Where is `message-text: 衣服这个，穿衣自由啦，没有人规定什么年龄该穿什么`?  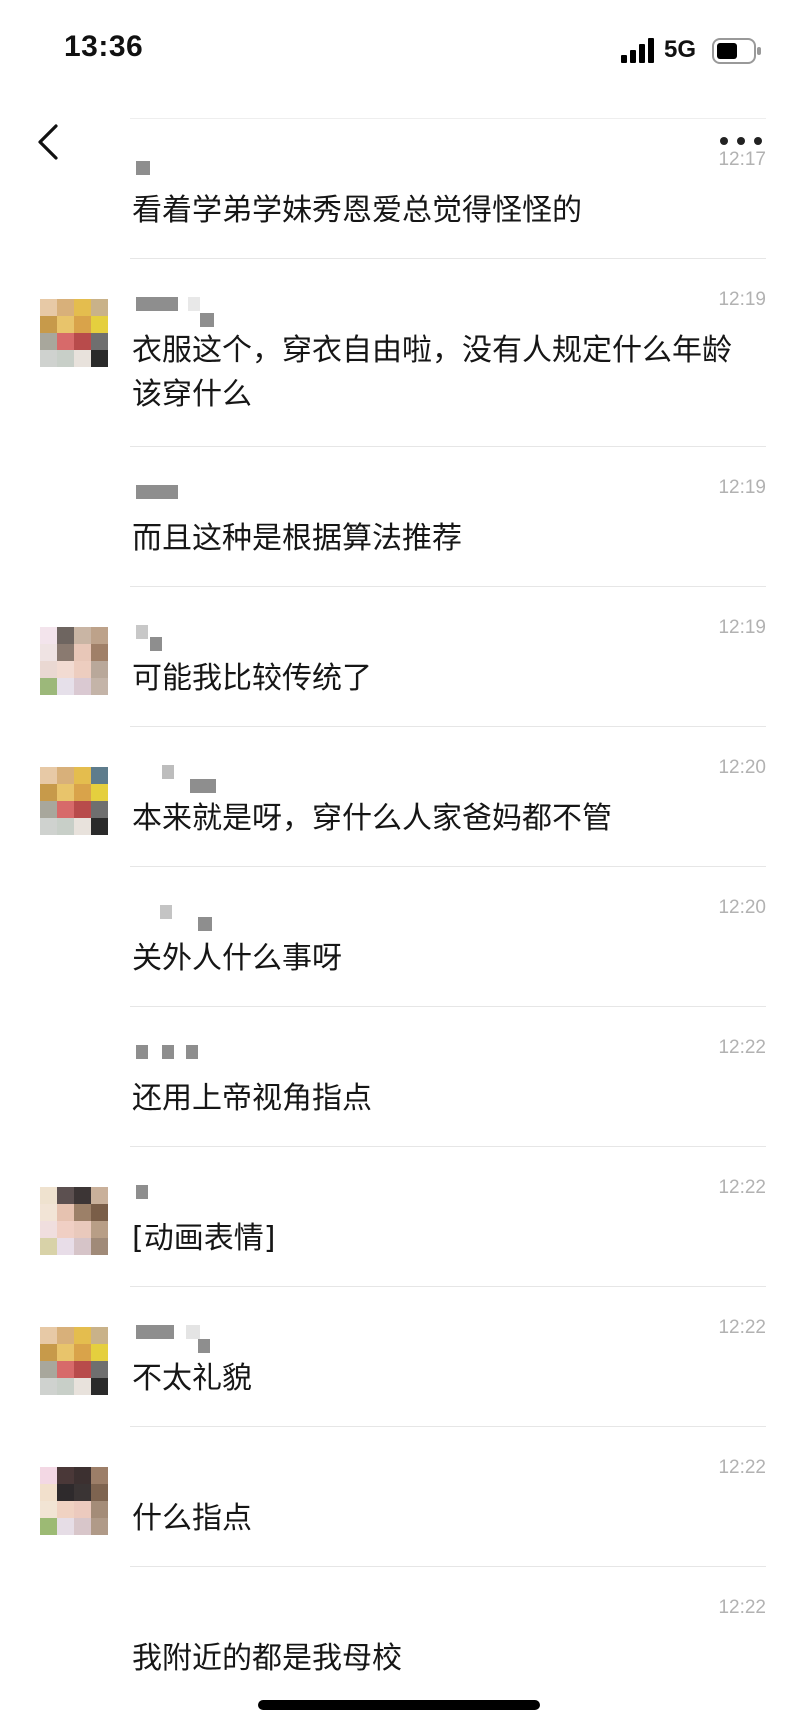 message-text: 衣服这个，穿衣自由啦，没有人规定什么年龄该穿什么 is located at coordinates (432, 372).